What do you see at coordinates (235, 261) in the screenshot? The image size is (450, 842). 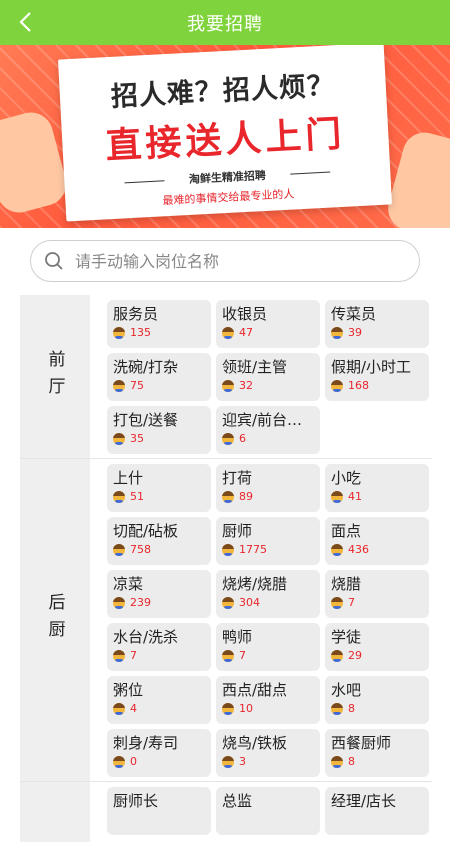 I see `search-input` at bounding box center [235, 261].